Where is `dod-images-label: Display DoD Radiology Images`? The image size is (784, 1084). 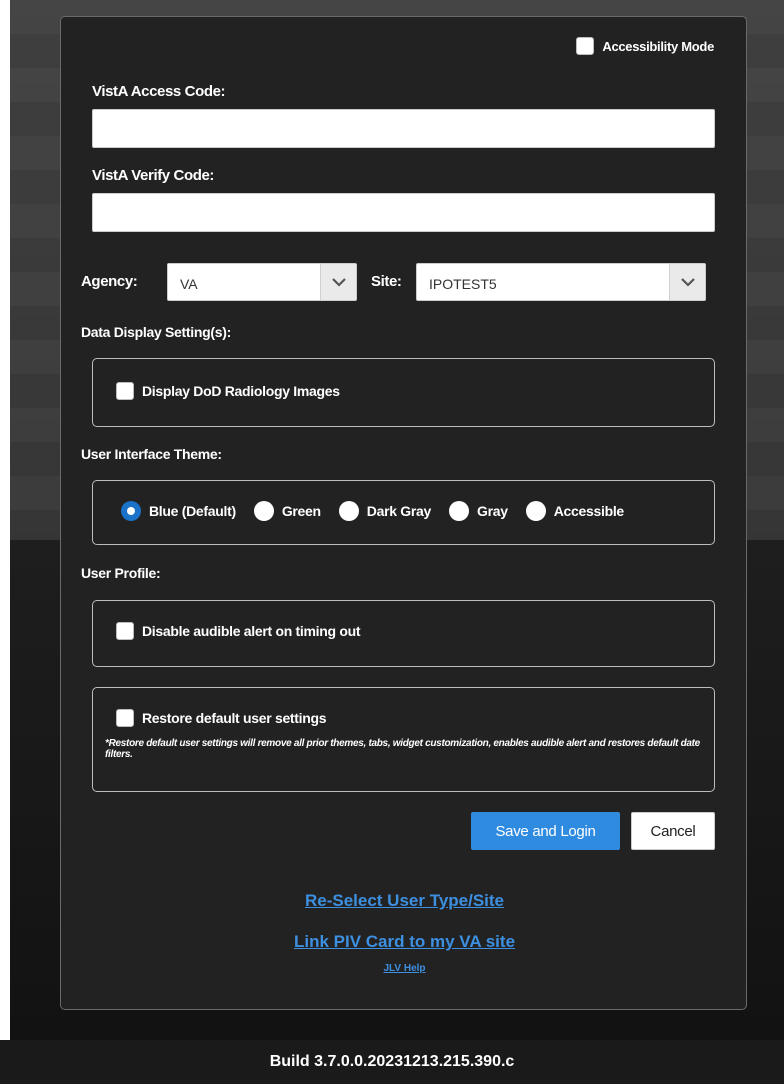 dod-images-label: Display DoD Radiology Images is located at coordinates (241, 391).